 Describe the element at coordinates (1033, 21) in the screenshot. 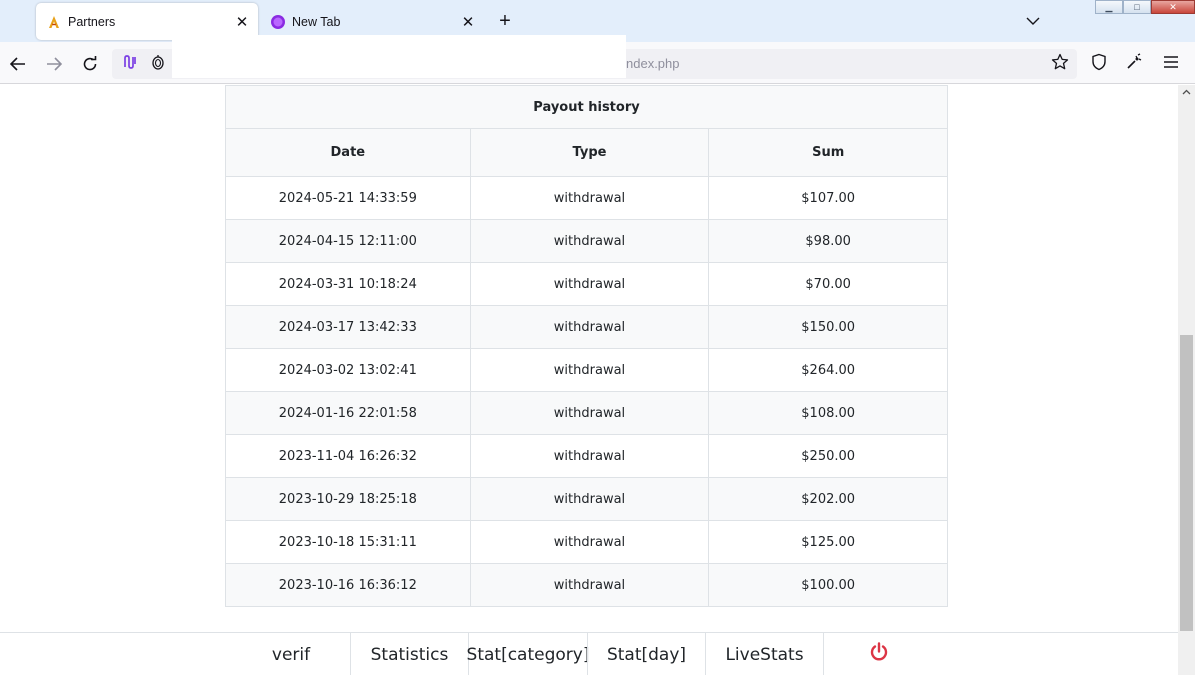

I see `chevron-down-icon` at that location.